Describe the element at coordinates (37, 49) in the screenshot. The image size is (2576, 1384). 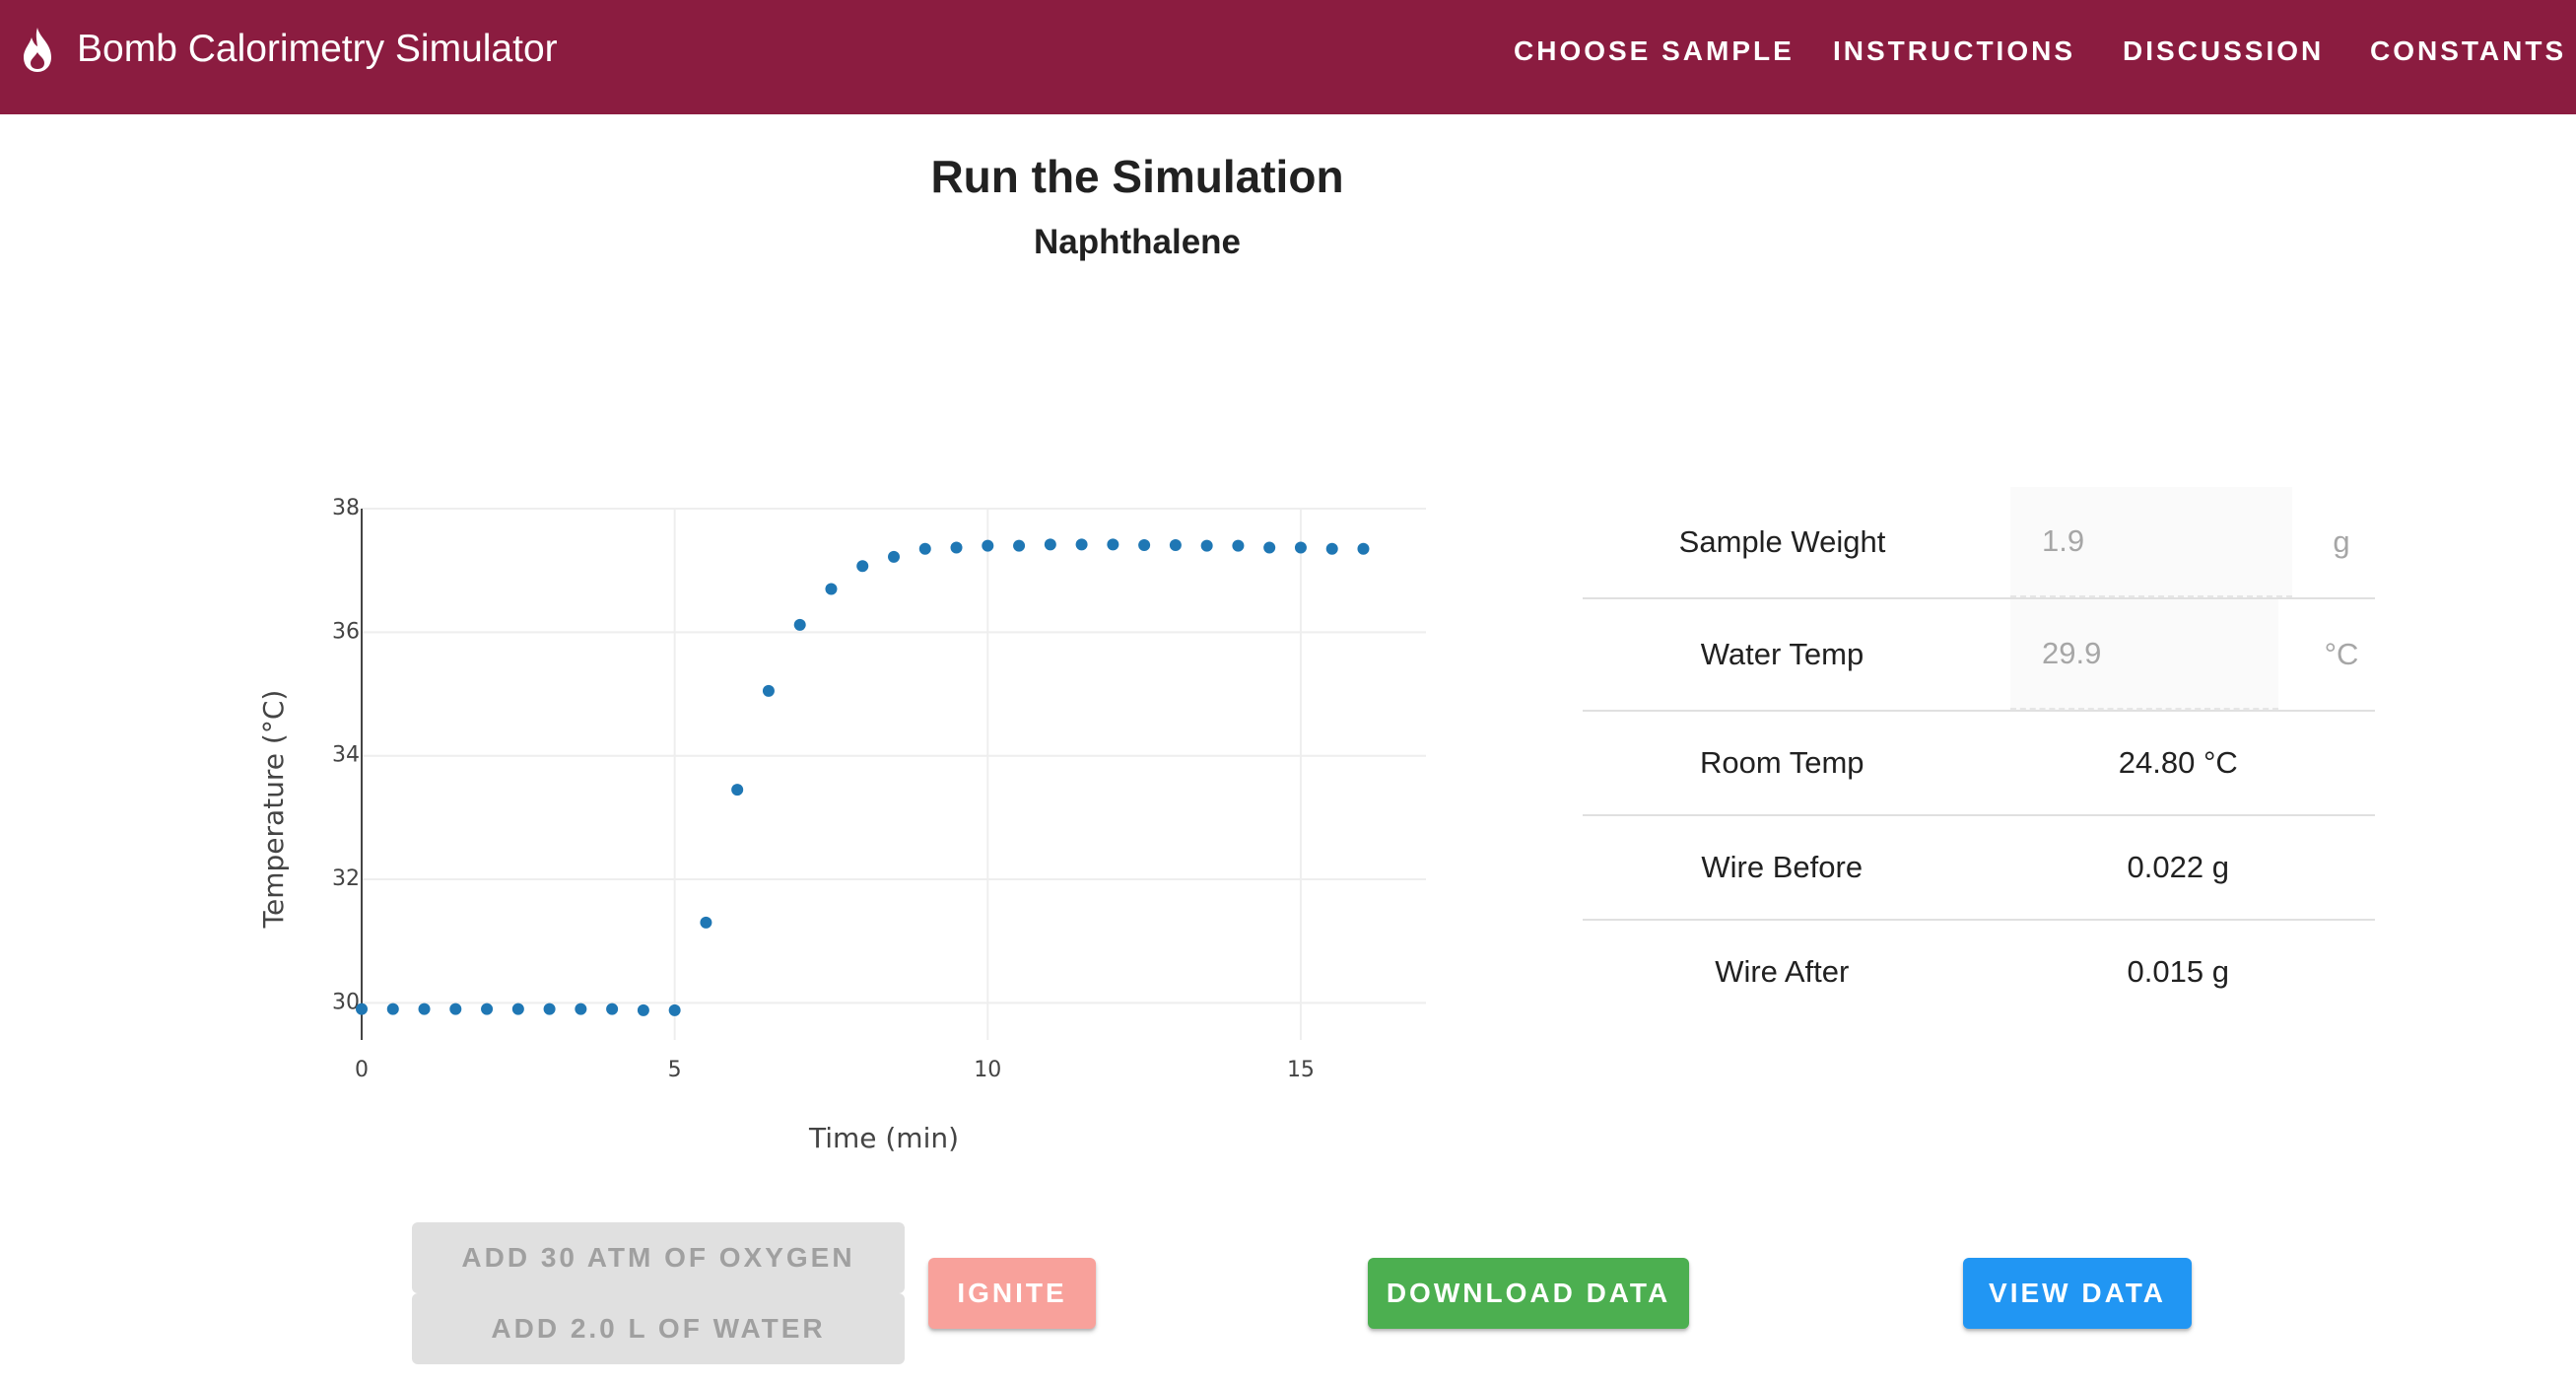
I see `flame-icon` at that location.